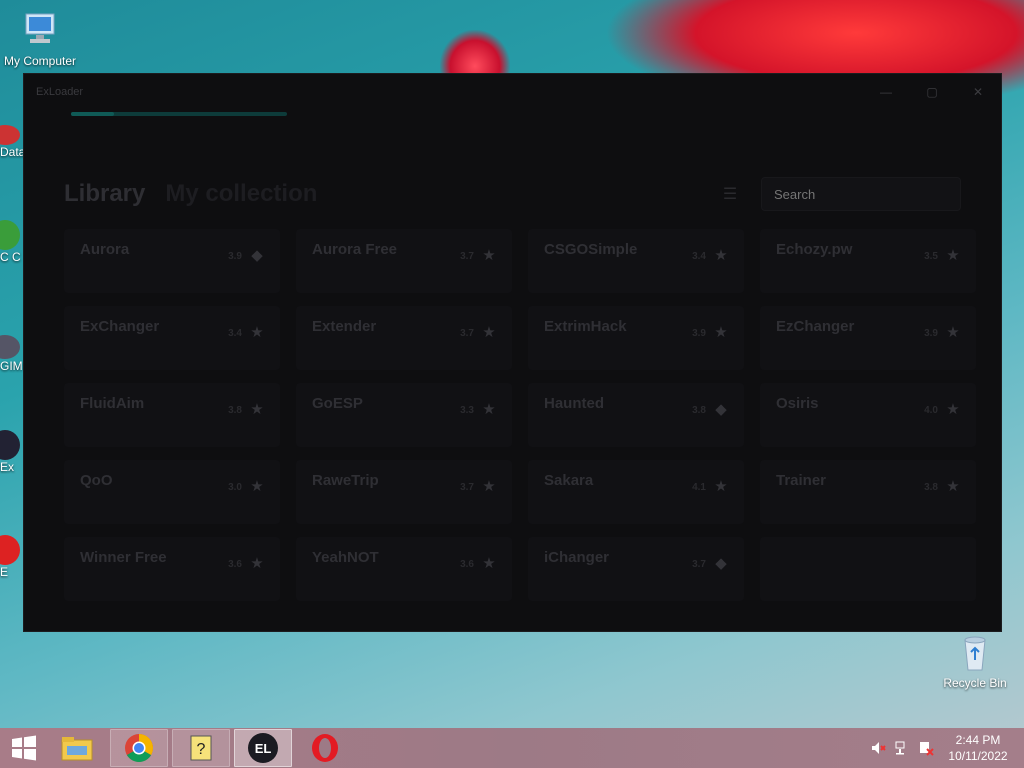 This screenshot has height=768, width=1024. I want to click on cheat-card: EzChanger 3.9 ★, so click(868, 338).